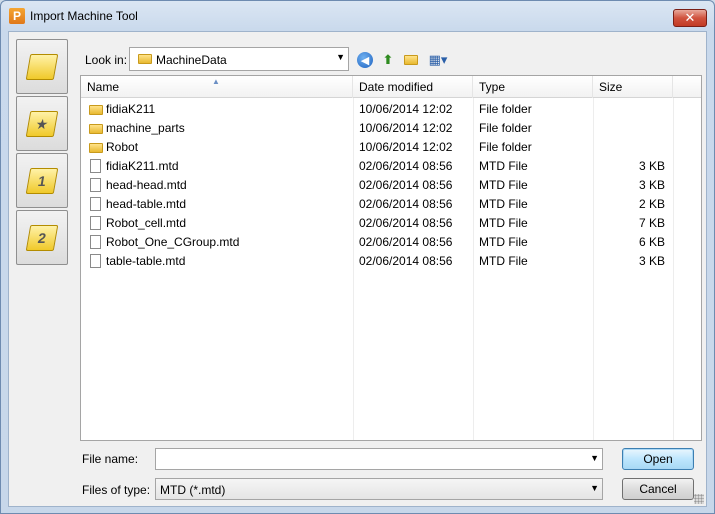  What do you see at coordinates (146, 223) in the screenshot?
I see `file-name: Robot_cell.mtd` at bounding box center [146, 223].